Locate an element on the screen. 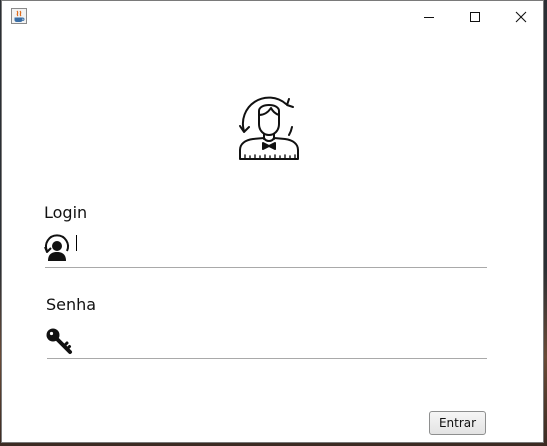 This screenshot has width=547, height=446. close-icon is located at coordinates (521, 17).